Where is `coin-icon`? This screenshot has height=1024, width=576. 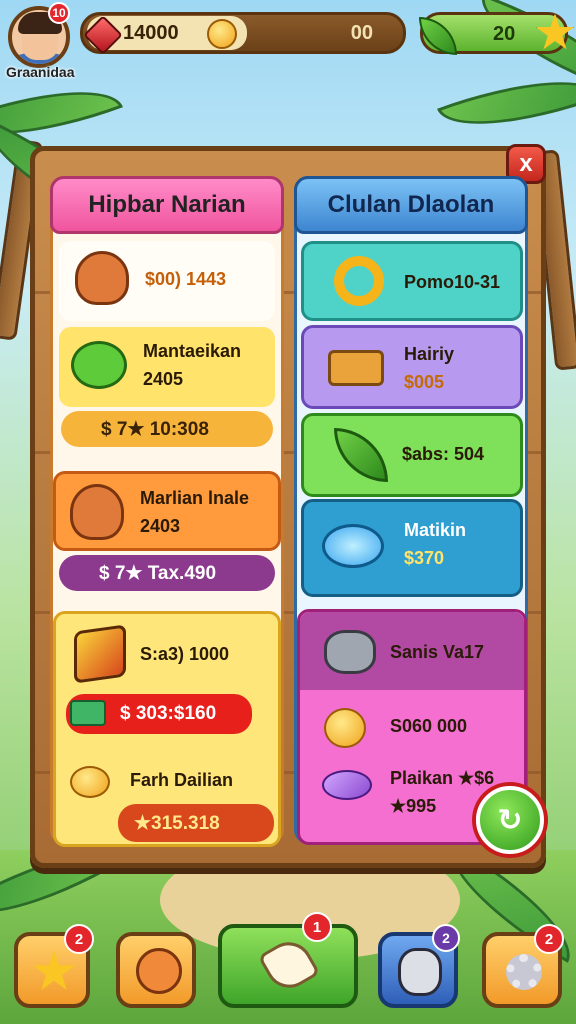
coin-icon is located at coordinates (222, 34).